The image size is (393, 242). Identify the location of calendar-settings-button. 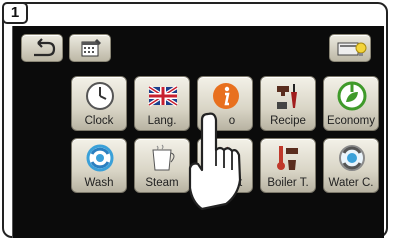
(90, 48).